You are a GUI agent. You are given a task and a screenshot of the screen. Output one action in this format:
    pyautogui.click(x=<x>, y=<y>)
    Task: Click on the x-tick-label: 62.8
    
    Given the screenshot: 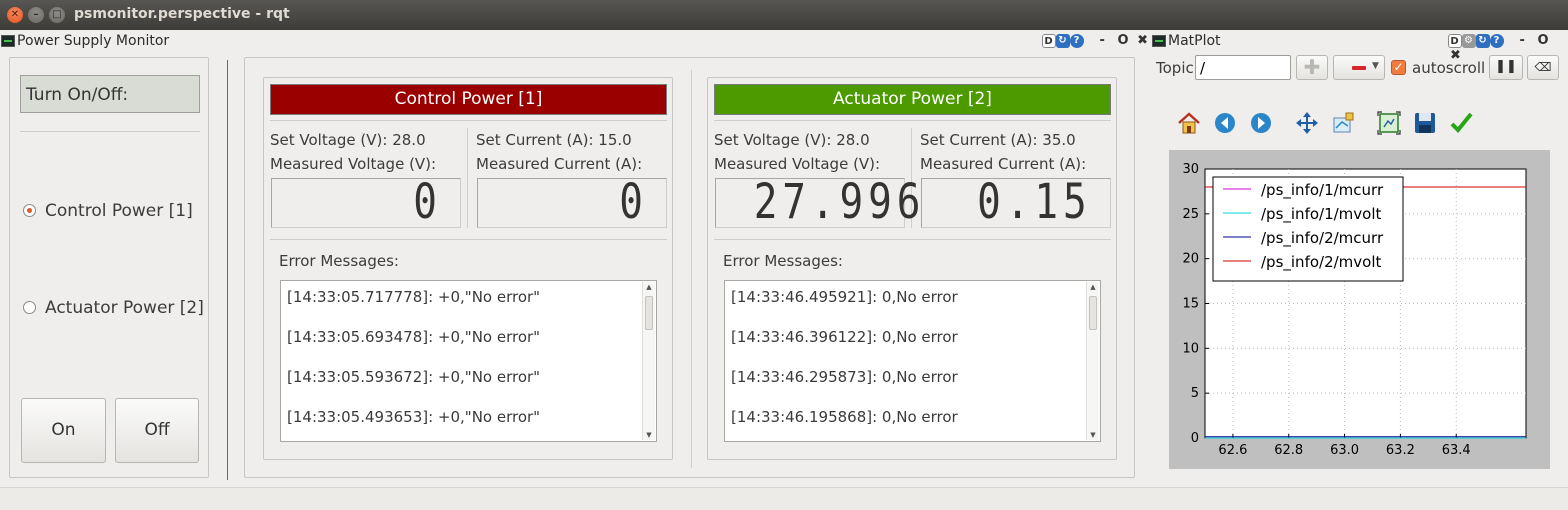 What is the action you would take?
    pyautogui.click(x=1288, y=450)
    